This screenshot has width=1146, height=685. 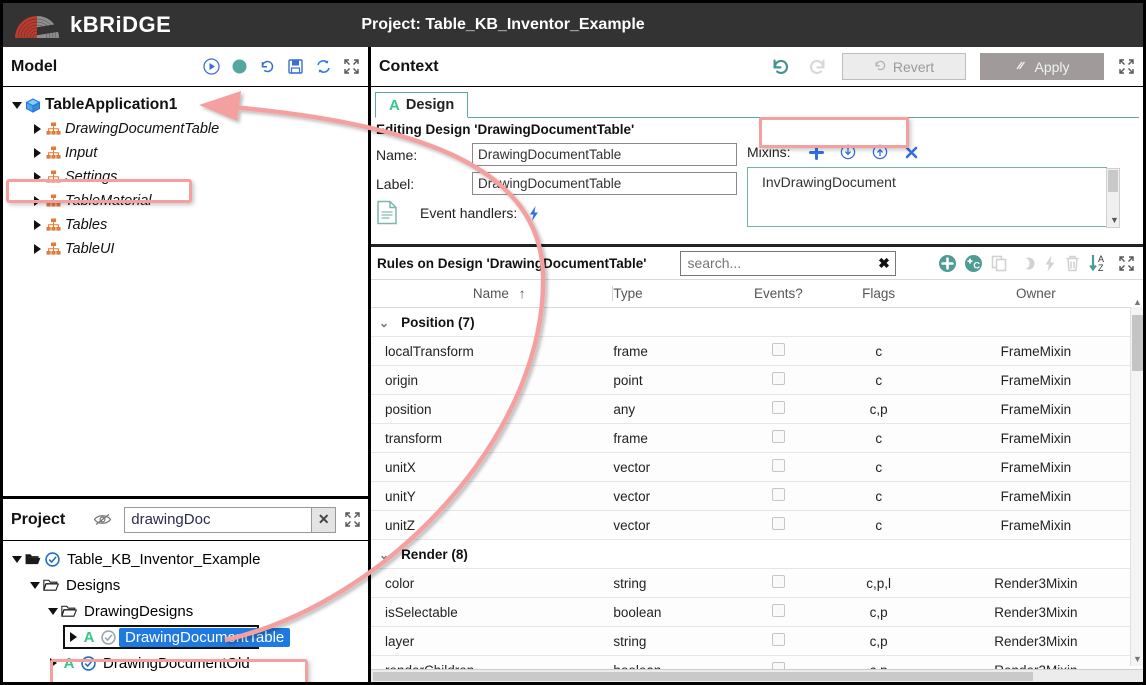 I want to click on remove-mixin-icon, so click(x=911, y=152).